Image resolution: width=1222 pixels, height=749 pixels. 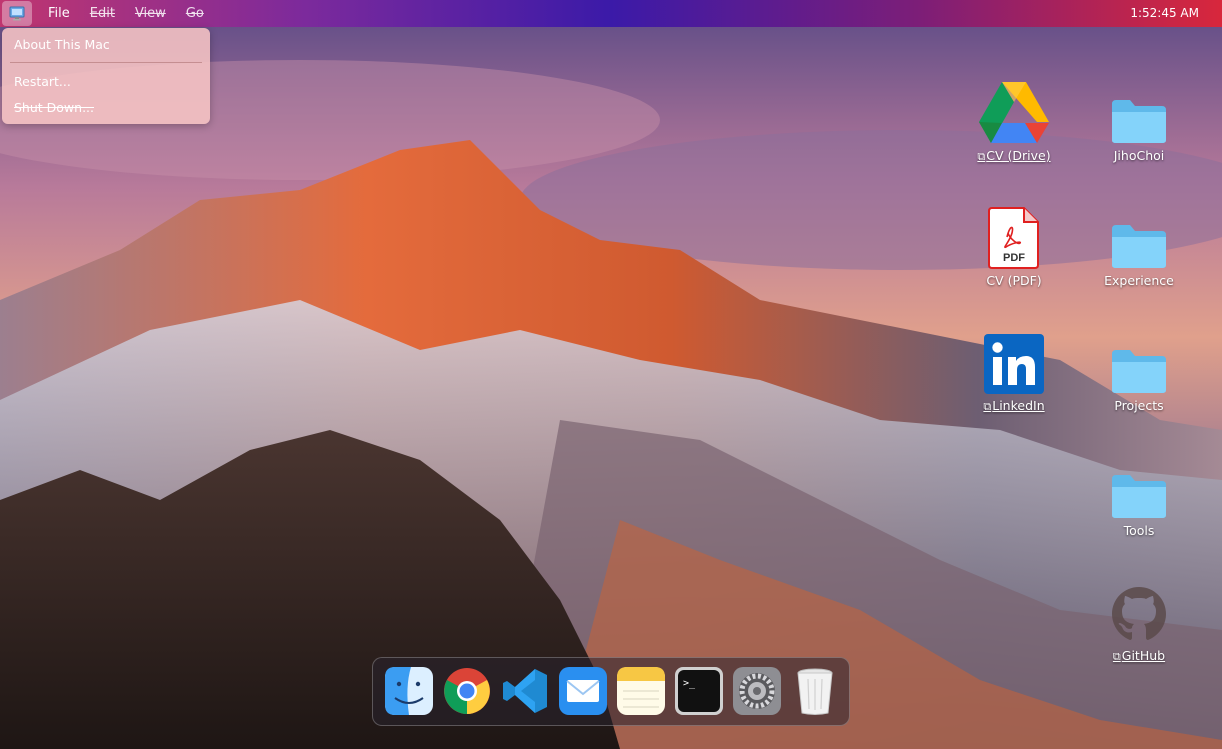 What do you see at coordinates (1014, 258) in the screenshot?
I see `pdf-badge-text: PDF` at bounding box center [1014, 258].